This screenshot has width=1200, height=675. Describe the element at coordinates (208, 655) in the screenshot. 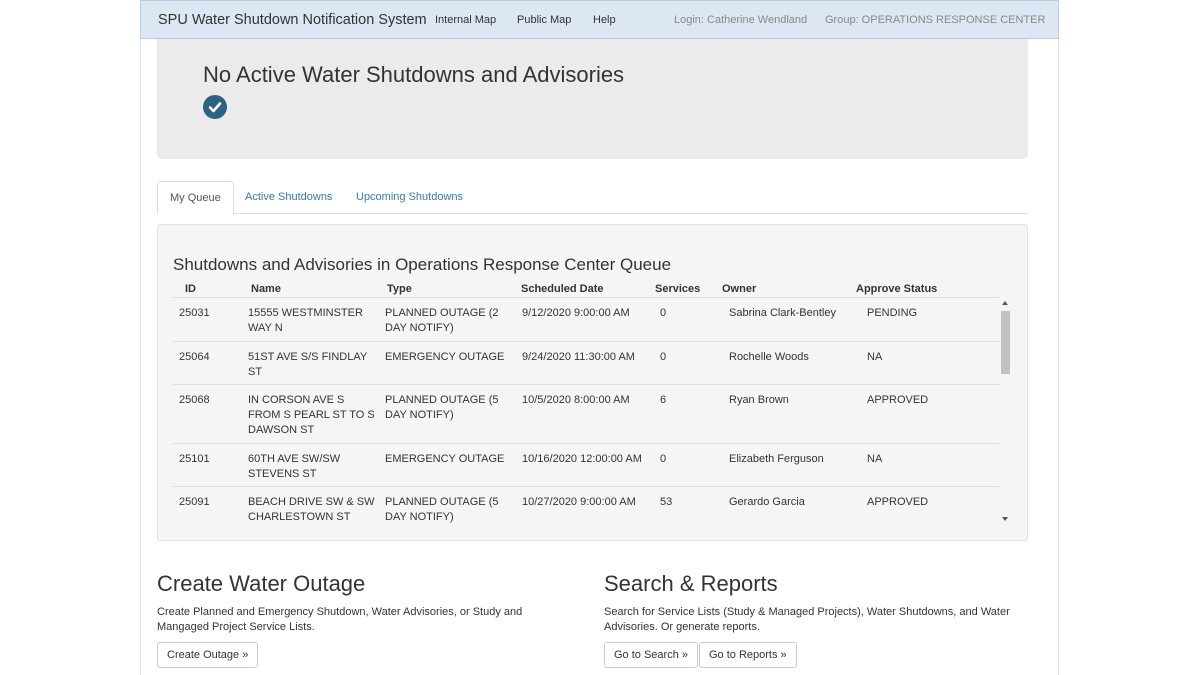

I see `create-outage-button: Create Outage »` at that location.